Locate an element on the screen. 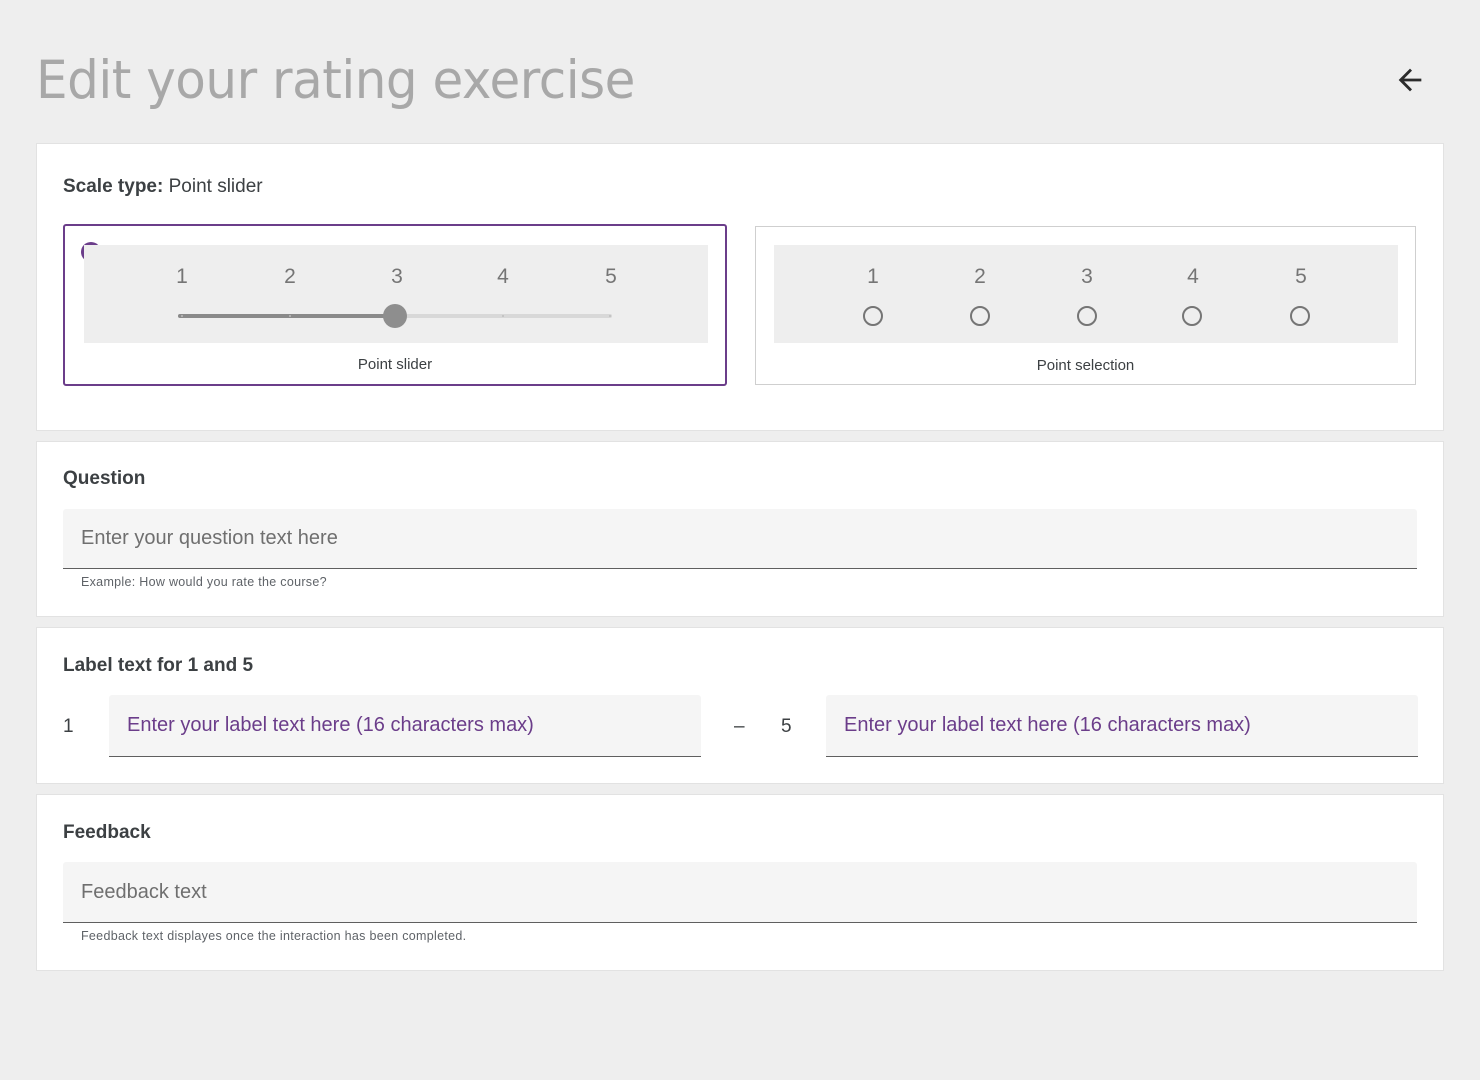 The image size is (1480, 1080). selection-tick-label: 5 is located at coordinates (1301, 276).